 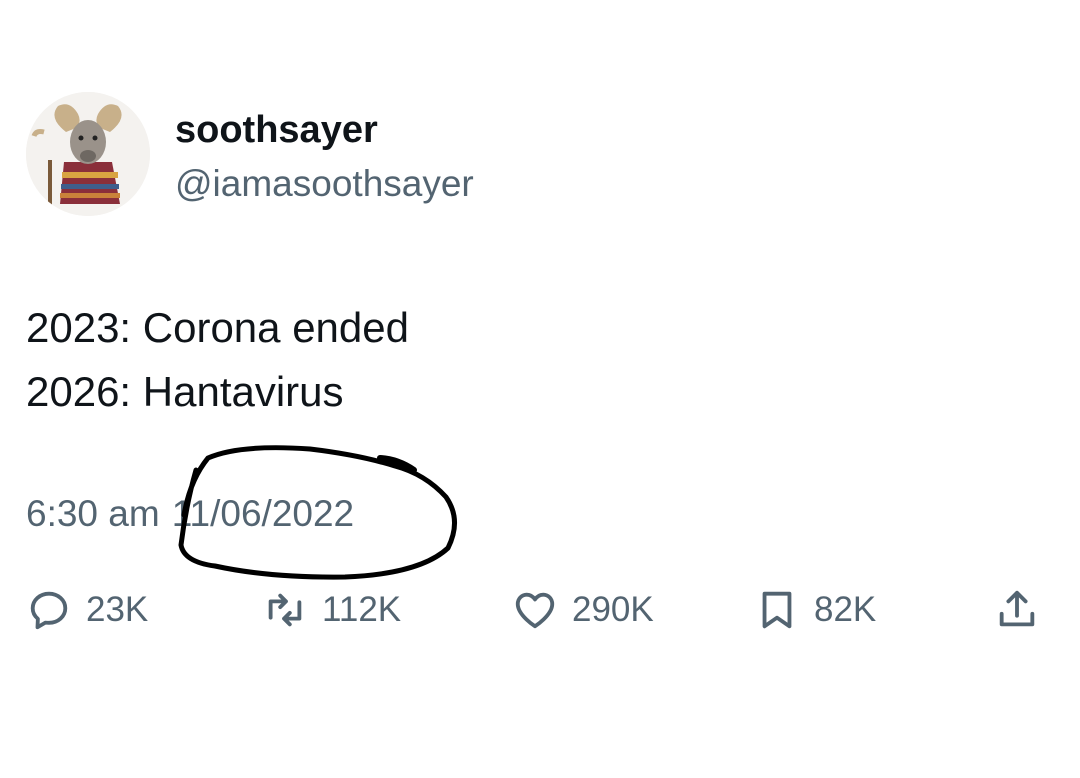 What do you see at coordinates (777, 610) in the screenshot?
I see `bookmark-icon` at bounding box center [777, 610].